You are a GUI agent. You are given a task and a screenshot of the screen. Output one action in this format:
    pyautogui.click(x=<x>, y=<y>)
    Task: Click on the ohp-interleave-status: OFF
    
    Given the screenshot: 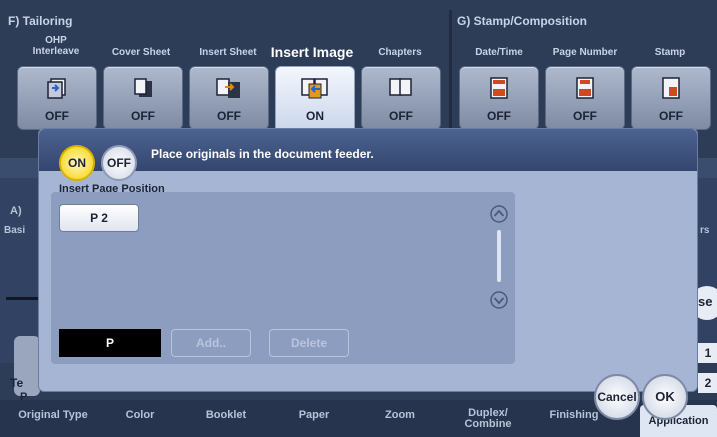 What is the action you would take?
    pyautogui.click(x=57, y=116)
    